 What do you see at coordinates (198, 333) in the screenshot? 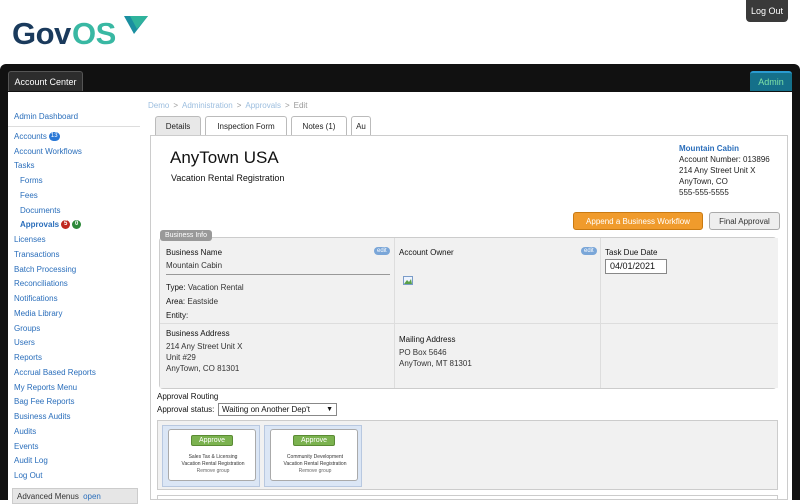
I see `business-address-title: Business Address` at bounding box center [198, 333].